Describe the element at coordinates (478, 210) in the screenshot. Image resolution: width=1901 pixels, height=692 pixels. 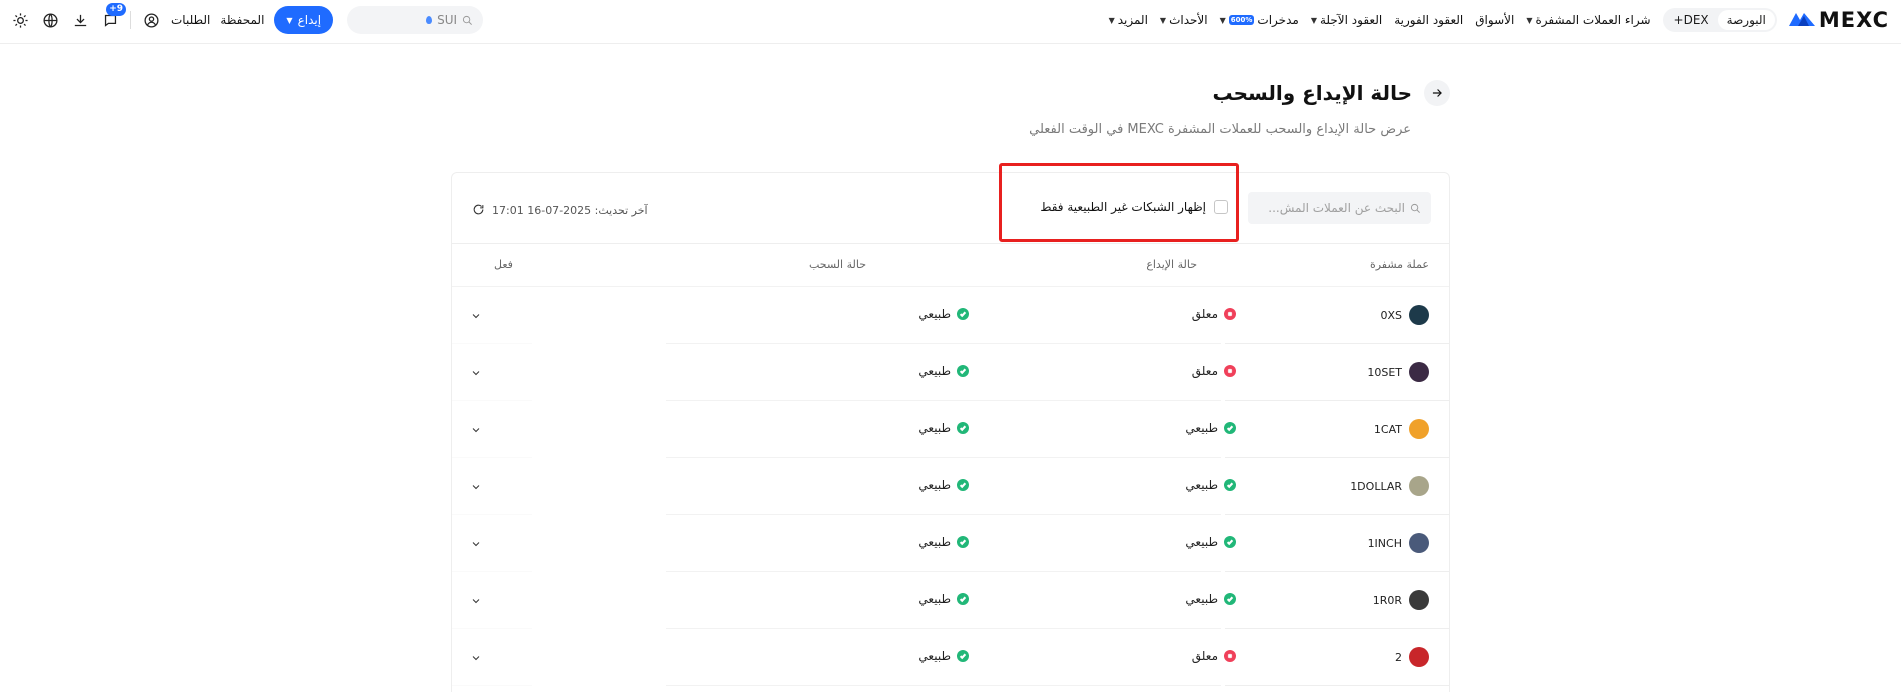
I see `refresh-icon` at that location.